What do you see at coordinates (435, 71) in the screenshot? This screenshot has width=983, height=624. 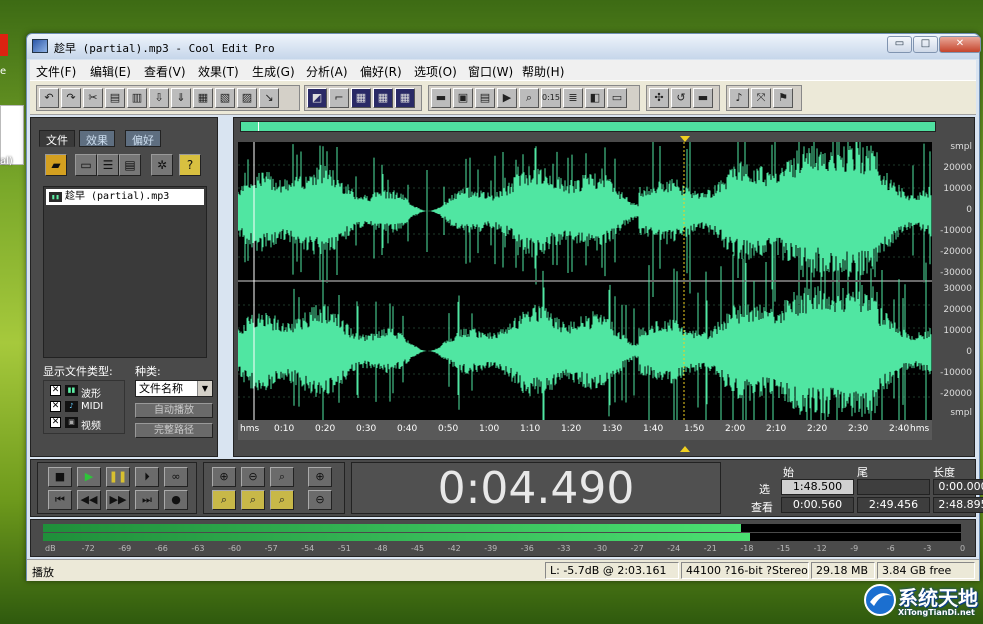 I see `menu-options: 选项(O)` at bounding box center [435, 71].